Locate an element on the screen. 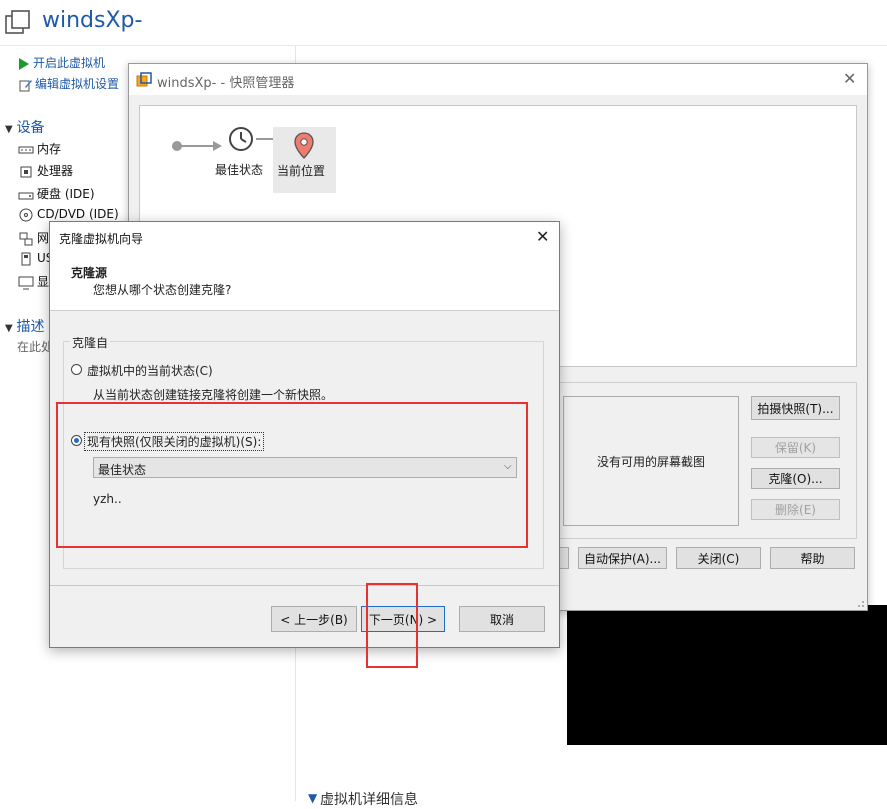 The image size is (887, 809). device-row-memory: 内存 is located at coordinates (39, 148).